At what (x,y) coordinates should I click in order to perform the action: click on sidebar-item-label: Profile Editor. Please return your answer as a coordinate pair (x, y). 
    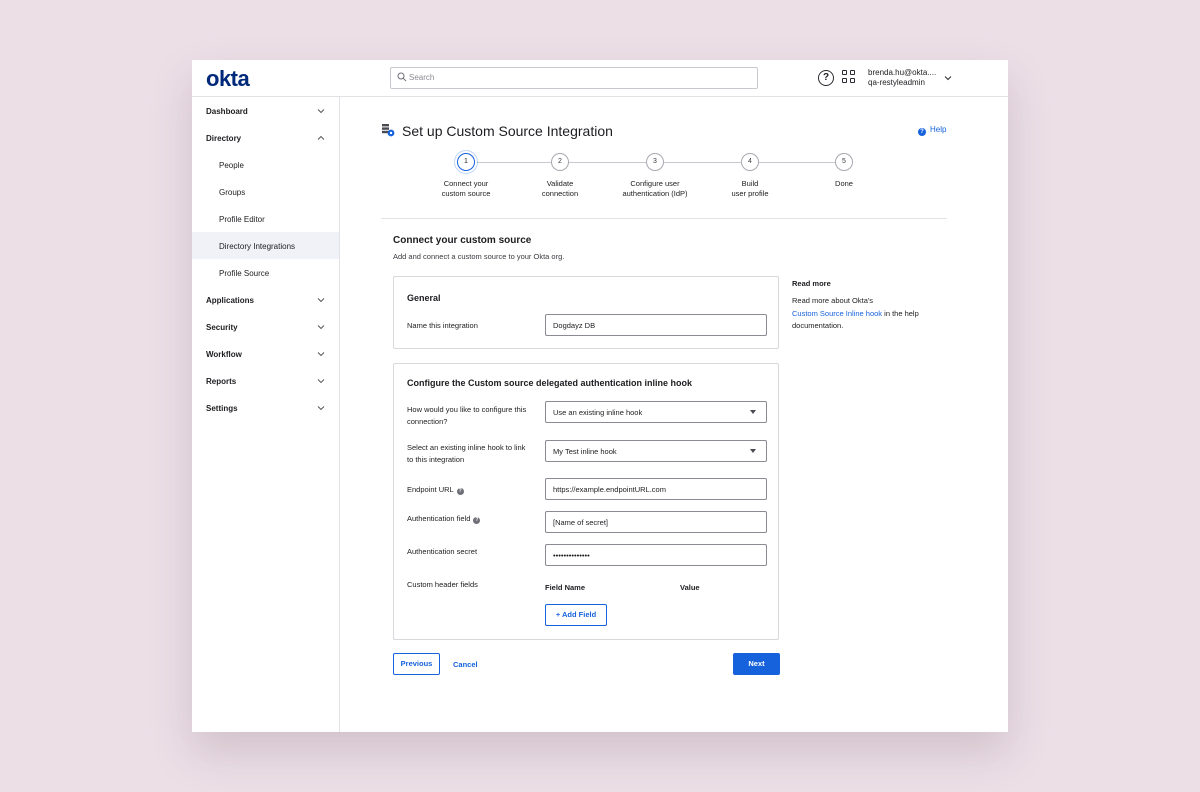
    Looking at the image, I should click on (242, 219).